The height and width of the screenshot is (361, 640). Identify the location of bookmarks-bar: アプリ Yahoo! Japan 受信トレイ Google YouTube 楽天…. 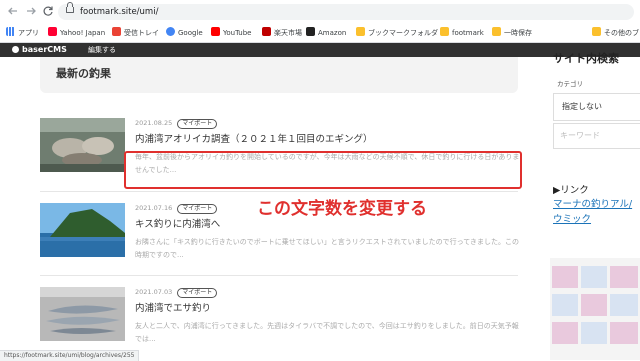
(320, 33).